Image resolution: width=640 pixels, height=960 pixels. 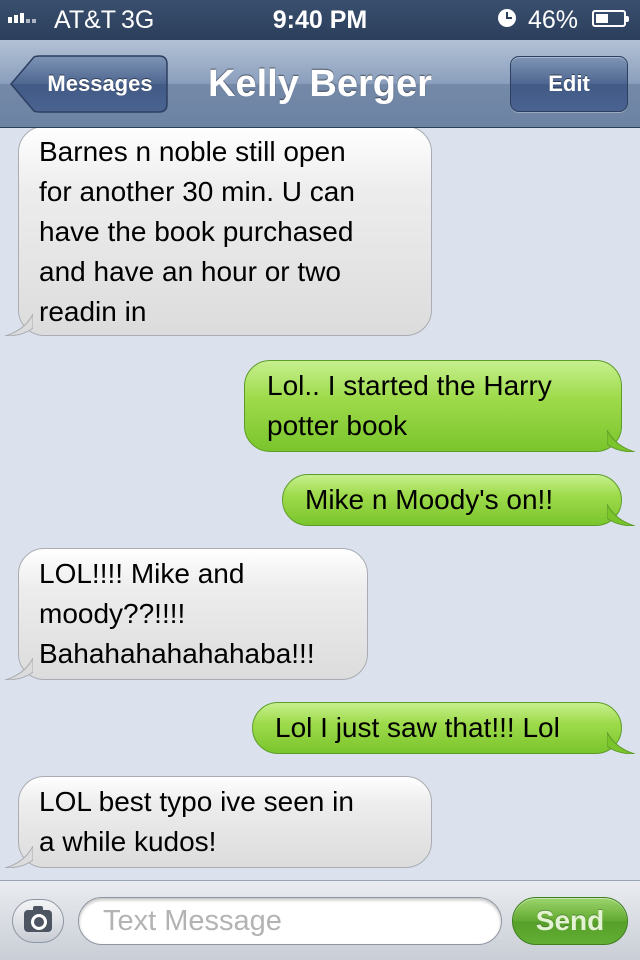 I want to click on incoming-message-bubble: LOL best typo ive seen in a while kudos!, so click(x=218, y=822).